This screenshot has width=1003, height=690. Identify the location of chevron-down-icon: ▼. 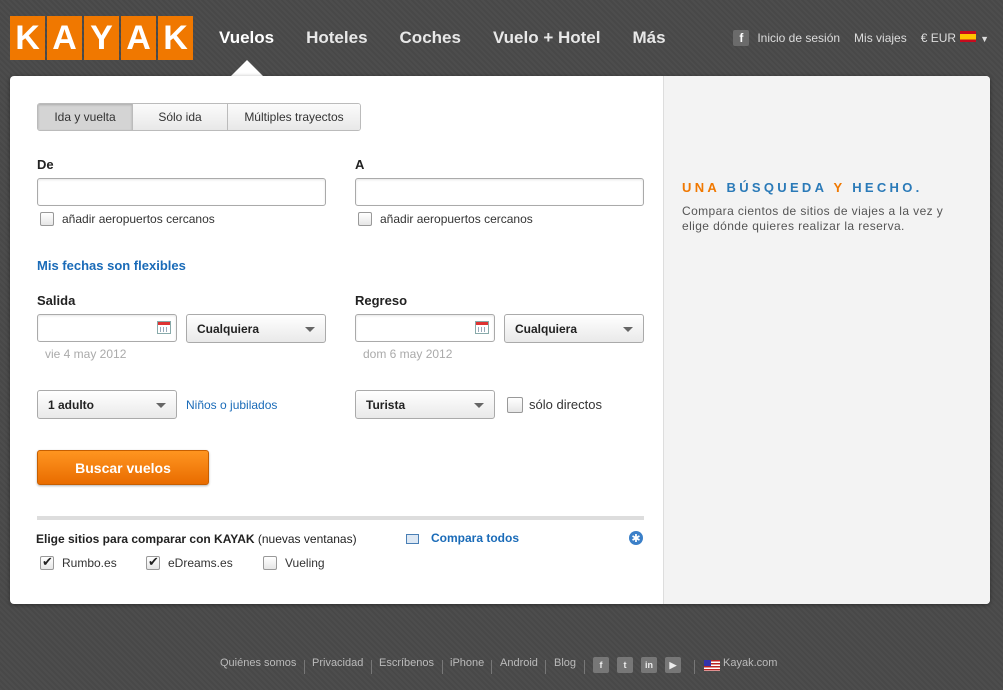
(984, 39).